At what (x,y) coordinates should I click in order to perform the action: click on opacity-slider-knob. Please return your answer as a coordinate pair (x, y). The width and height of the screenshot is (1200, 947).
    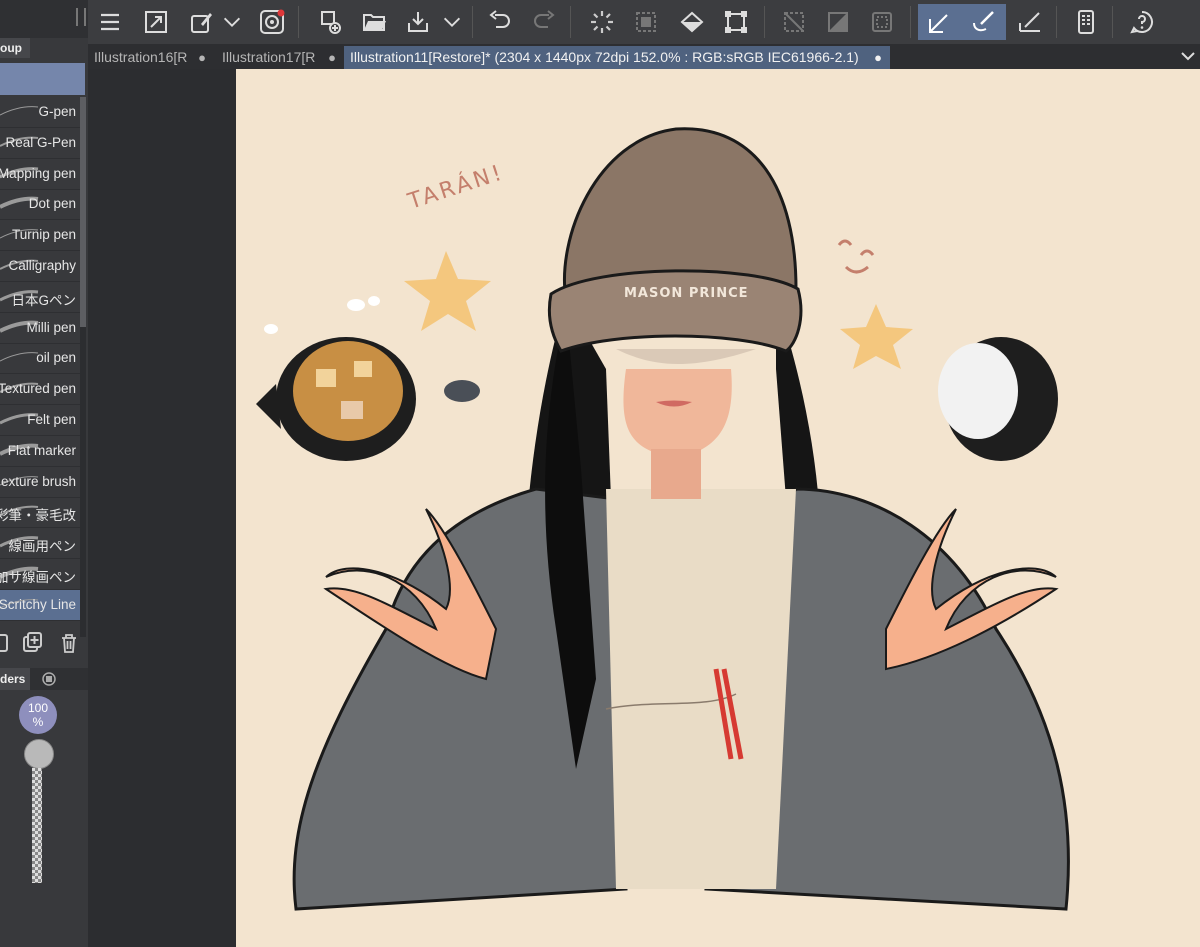
    Looking at the image, I should click on (39, 754).